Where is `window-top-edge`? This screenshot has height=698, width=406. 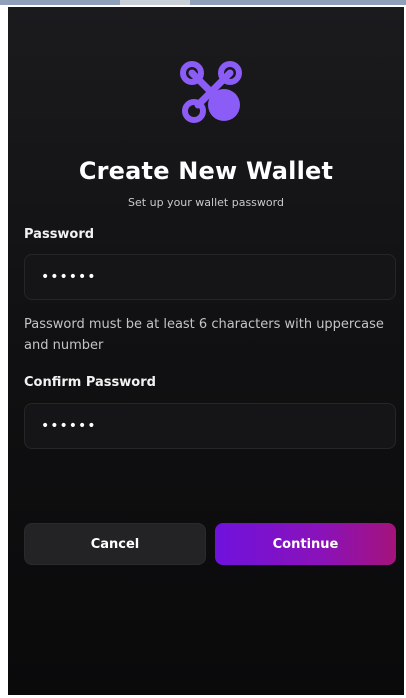 window-top-edge is located at coordinates (203, 2).